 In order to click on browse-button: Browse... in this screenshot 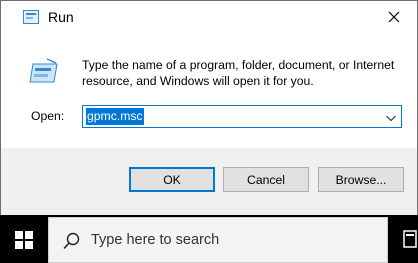, I will do `click(361, 179)`.